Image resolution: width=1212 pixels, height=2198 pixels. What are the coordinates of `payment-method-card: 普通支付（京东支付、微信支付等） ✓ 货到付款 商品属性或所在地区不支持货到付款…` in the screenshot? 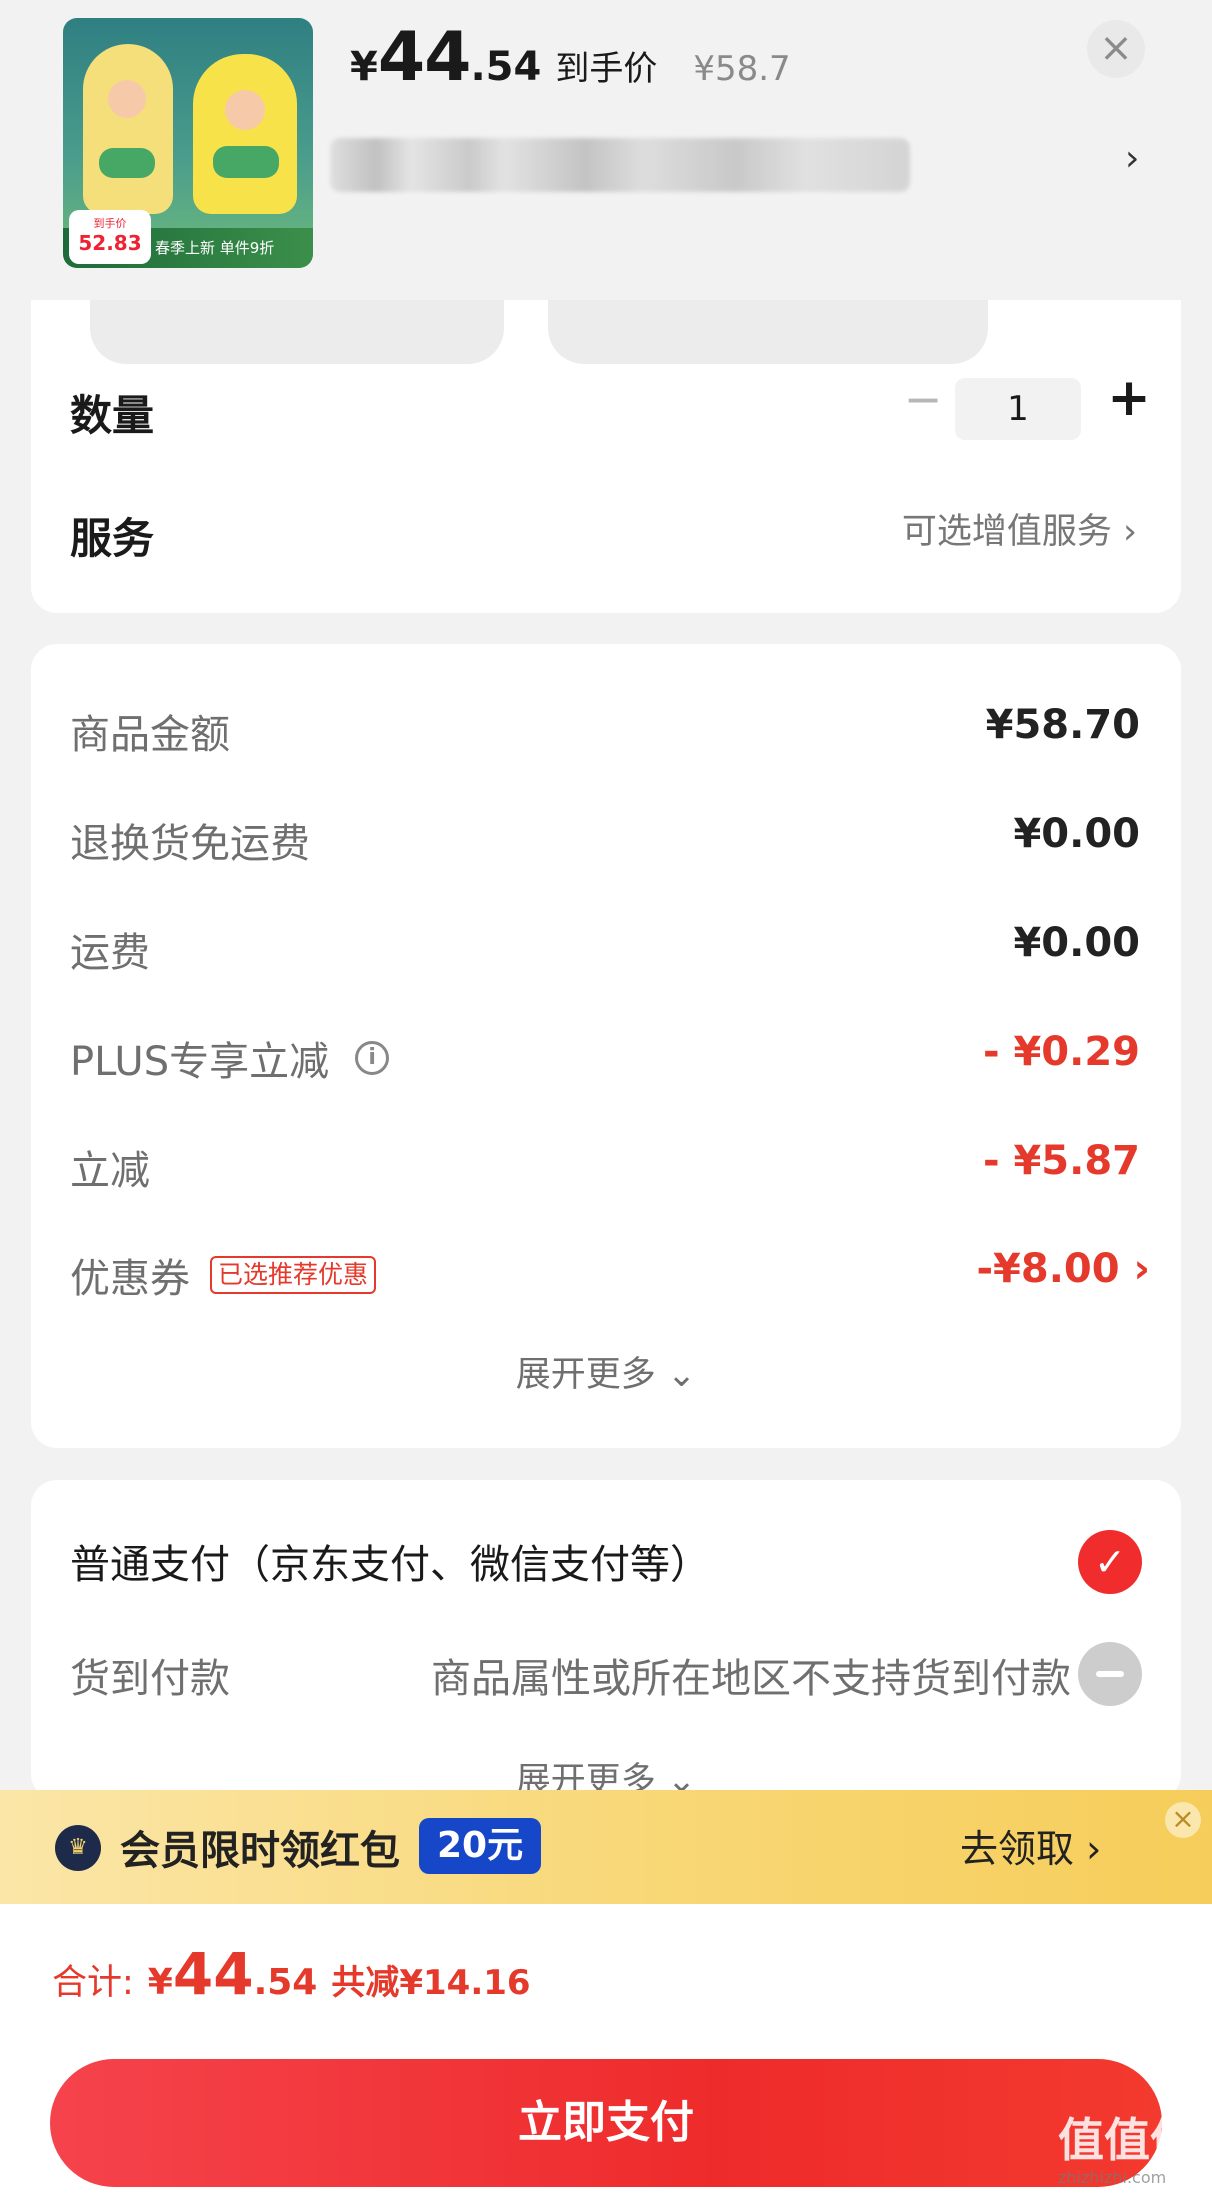 It's located at (606, 1640).